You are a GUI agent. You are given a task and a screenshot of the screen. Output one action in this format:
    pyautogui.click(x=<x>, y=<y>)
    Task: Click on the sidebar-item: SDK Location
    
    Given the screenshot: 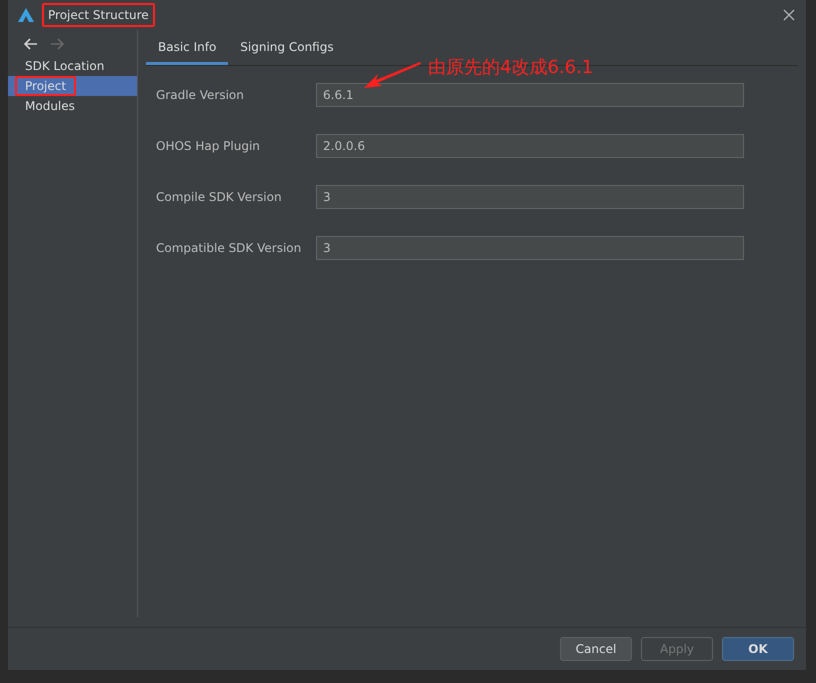 What is the action you would take?
    pyautogui.click(x=72, y=66)
    